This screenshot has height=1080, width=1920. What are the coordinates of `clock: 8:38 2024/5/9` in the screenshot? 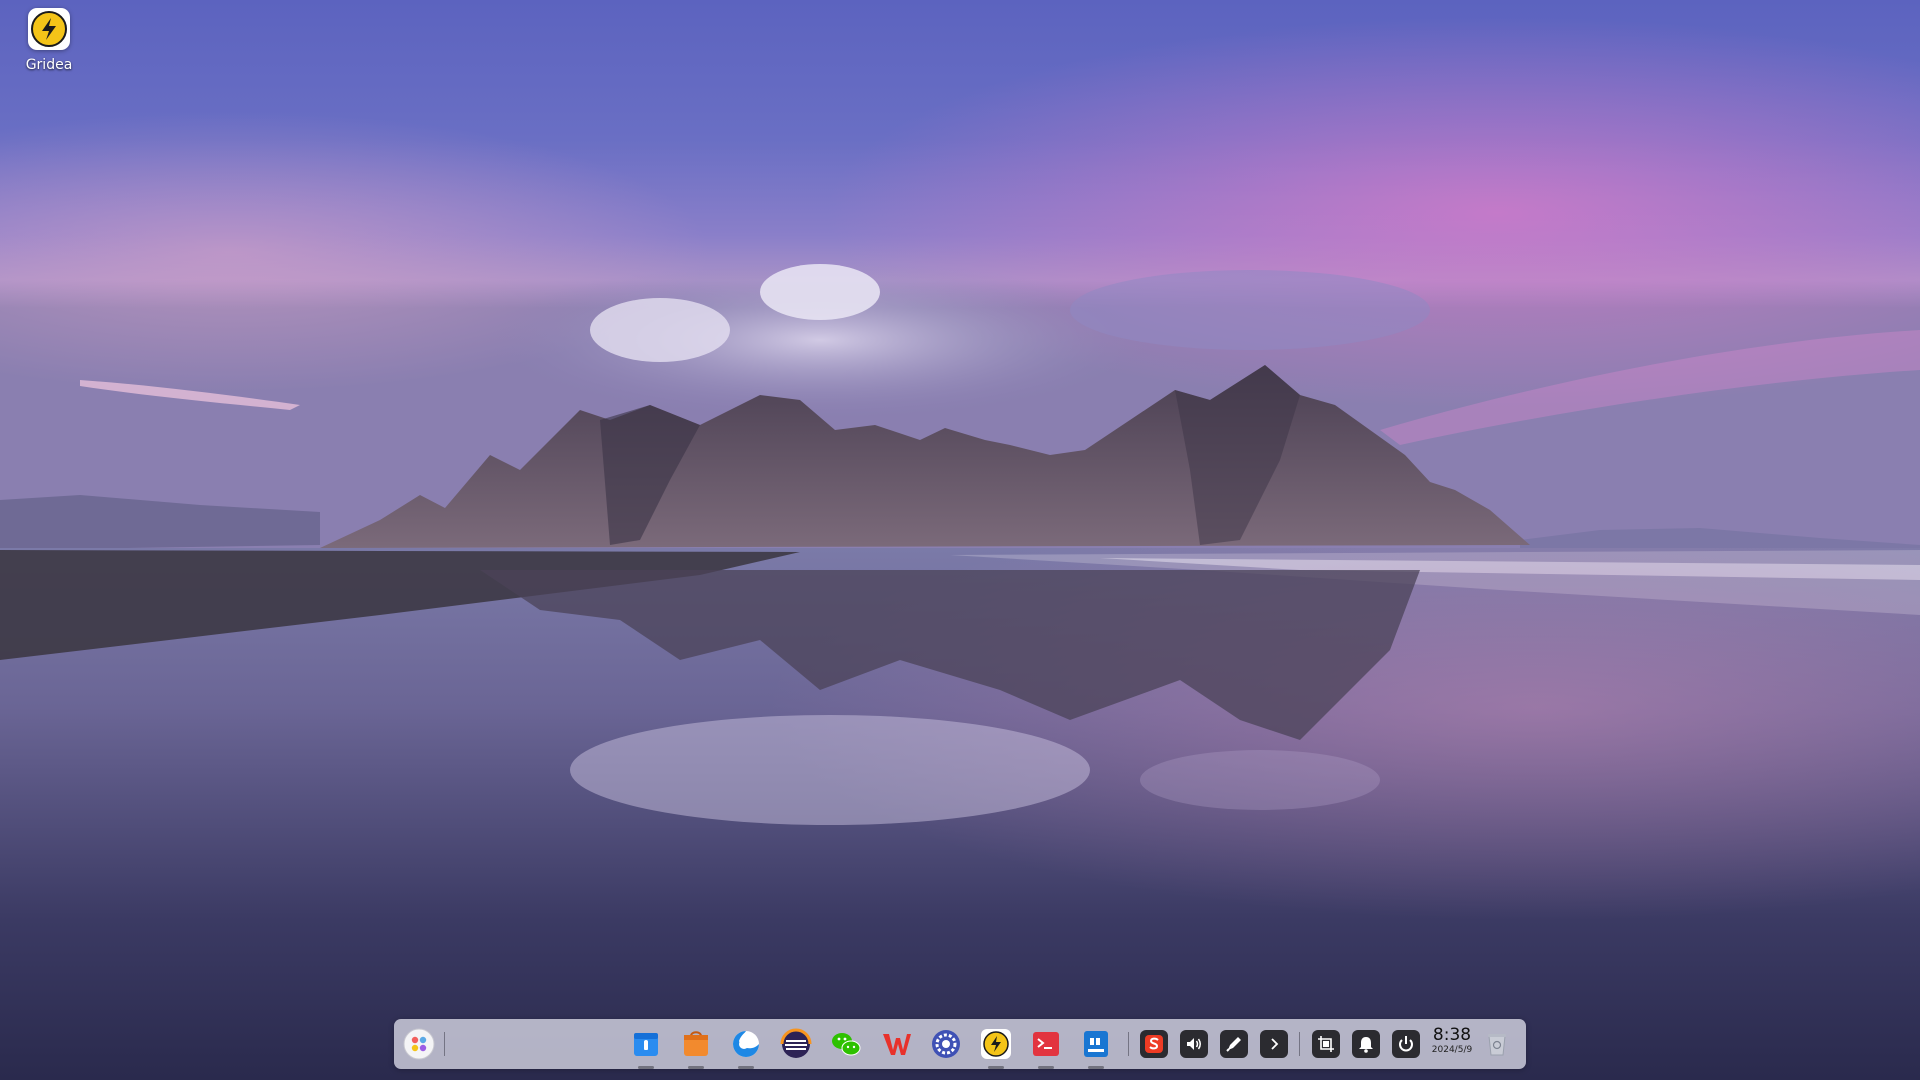 It's located at (1452, 1040).